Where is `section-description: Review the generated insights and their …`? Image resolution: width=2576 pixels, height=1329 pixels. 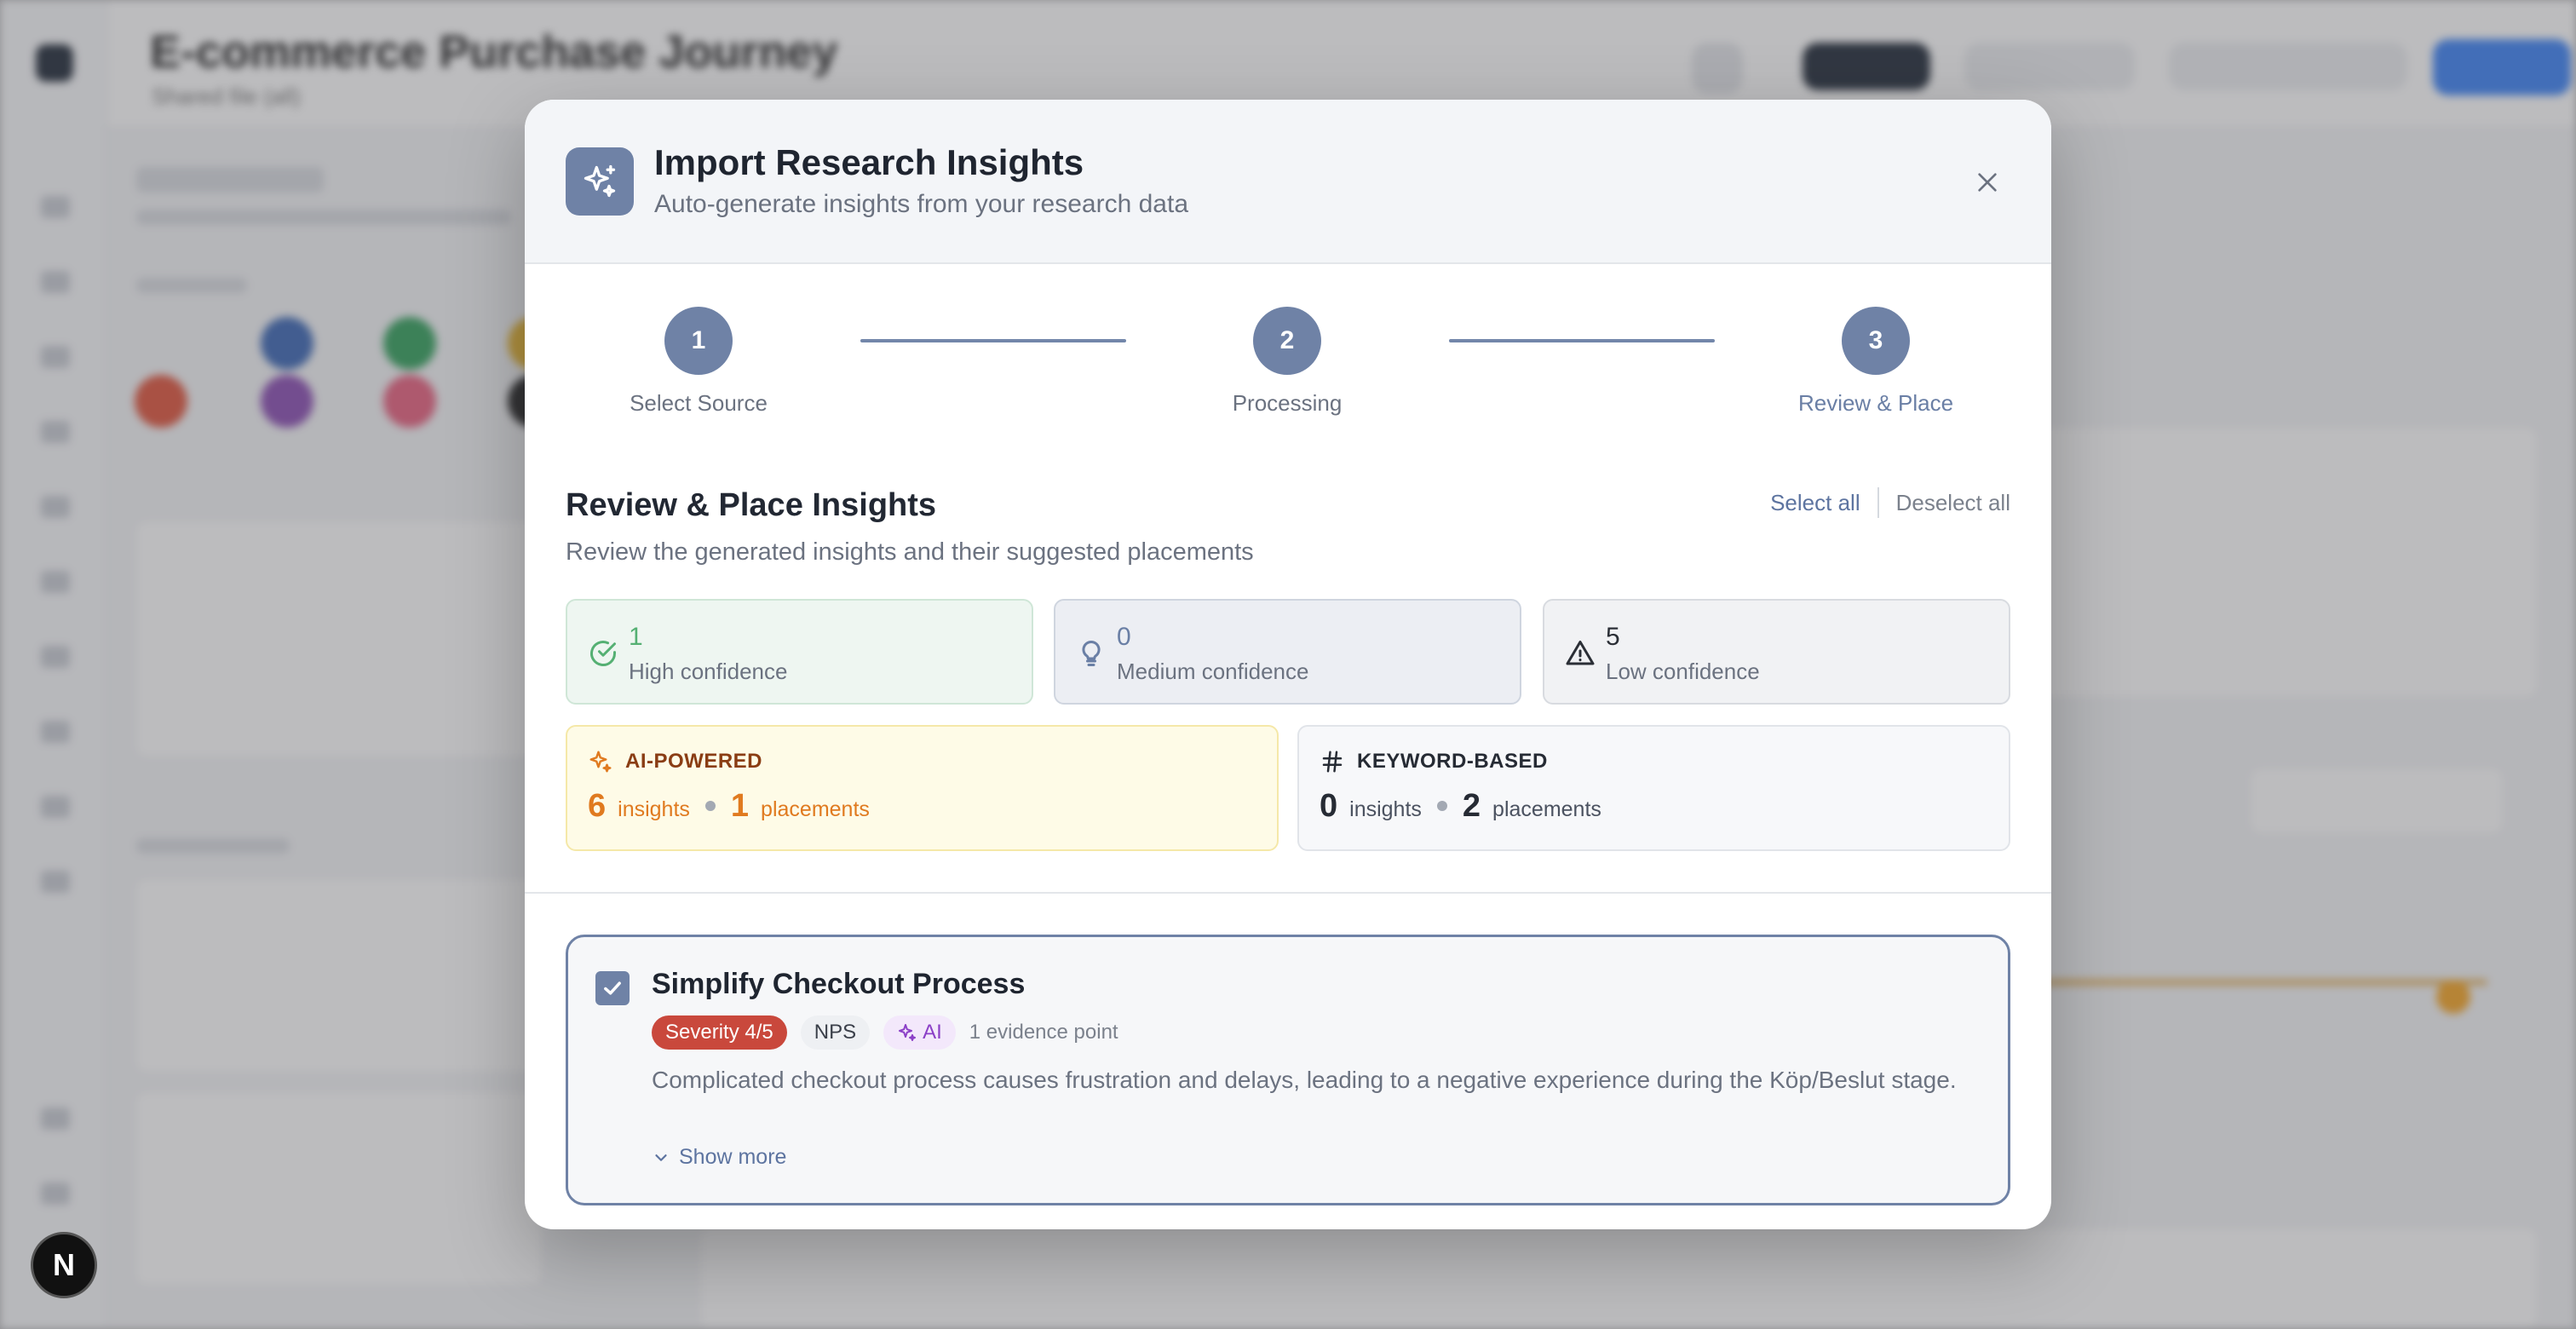
section-description: Review the generated insights and their … is located at coordinates (910, 552).